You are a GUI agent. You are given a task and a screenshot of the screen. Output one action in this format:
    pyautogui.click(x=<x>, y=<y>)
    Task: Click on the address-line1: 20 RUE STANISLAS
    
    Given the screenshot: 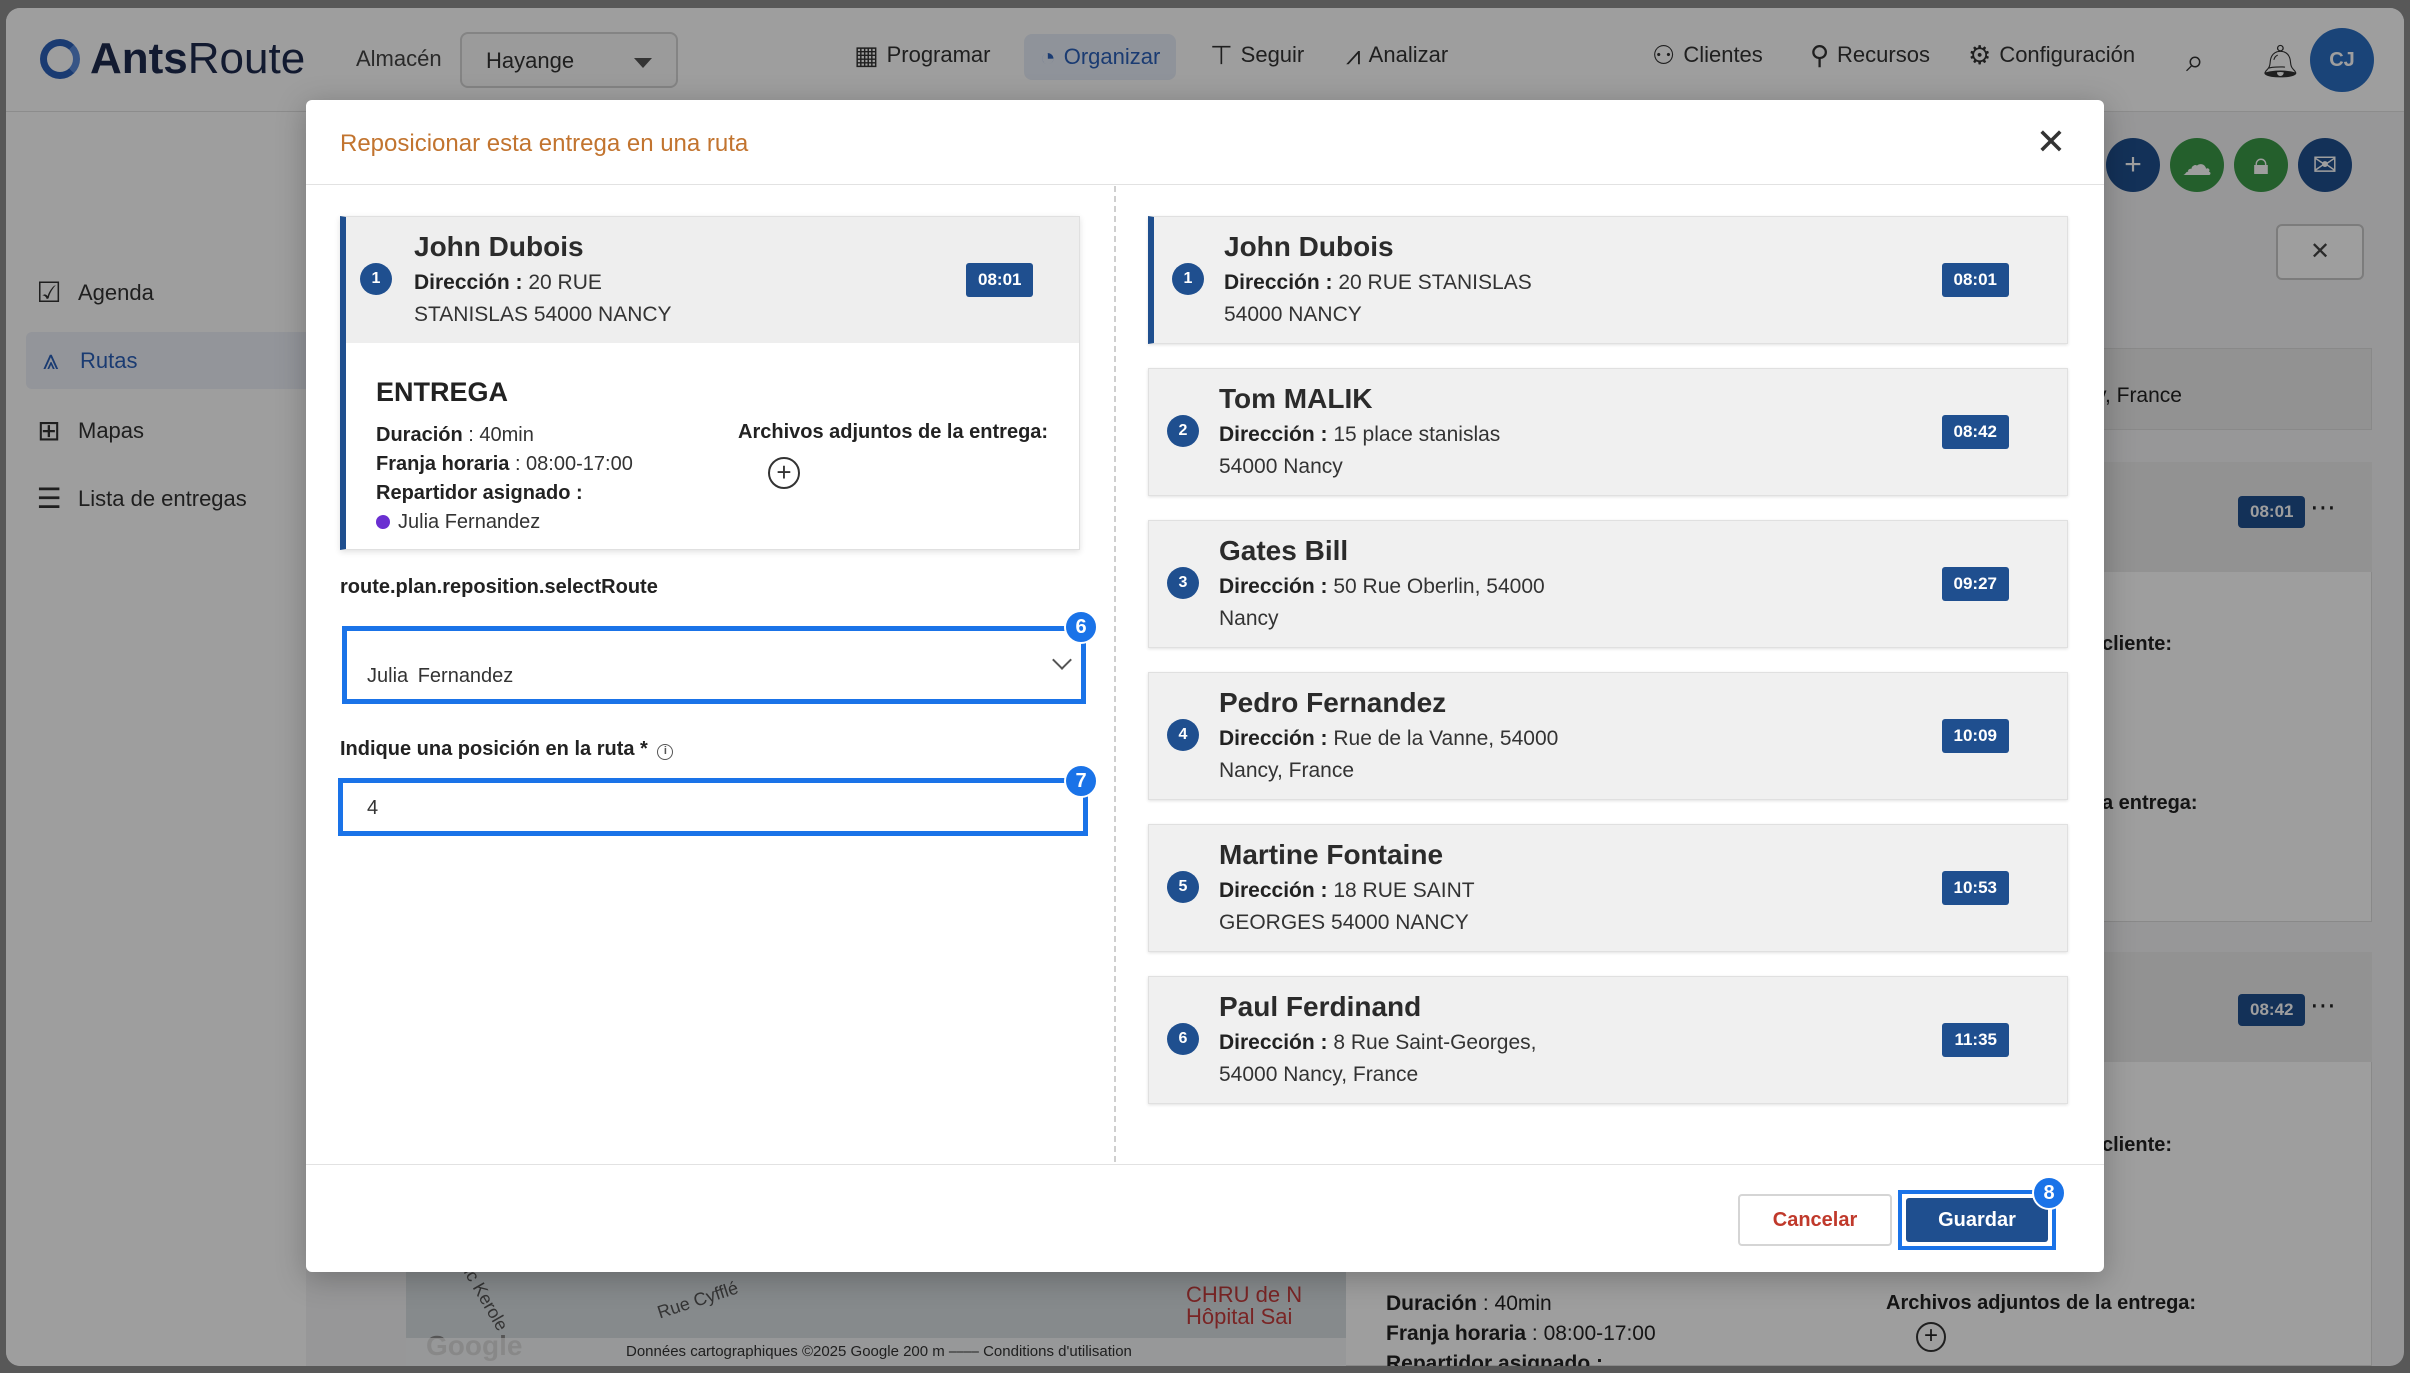 What is the action you would take?
    pyautogui.click(x=1432, y=282)
    